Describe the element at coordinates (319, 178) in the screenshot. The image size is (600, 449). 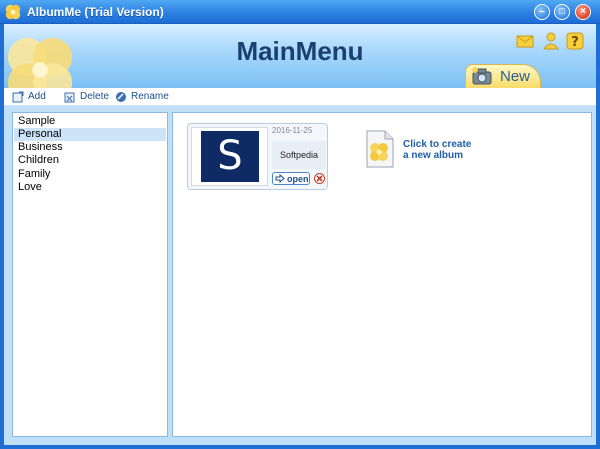
I see `delete-album-x-icon` at that location.